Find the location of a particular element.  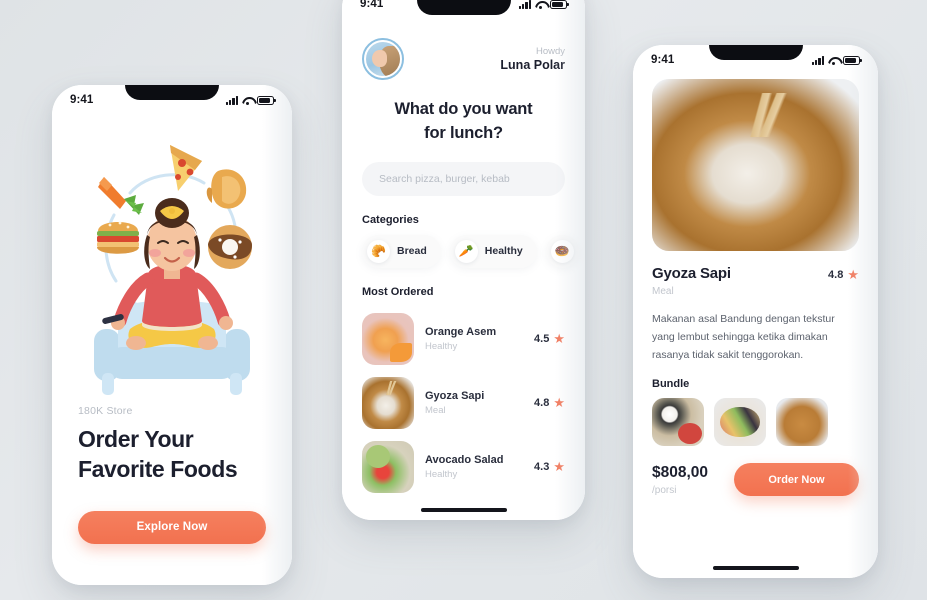

food-meta: Avocado Salad Healthy is located at coordinates (474, 467).